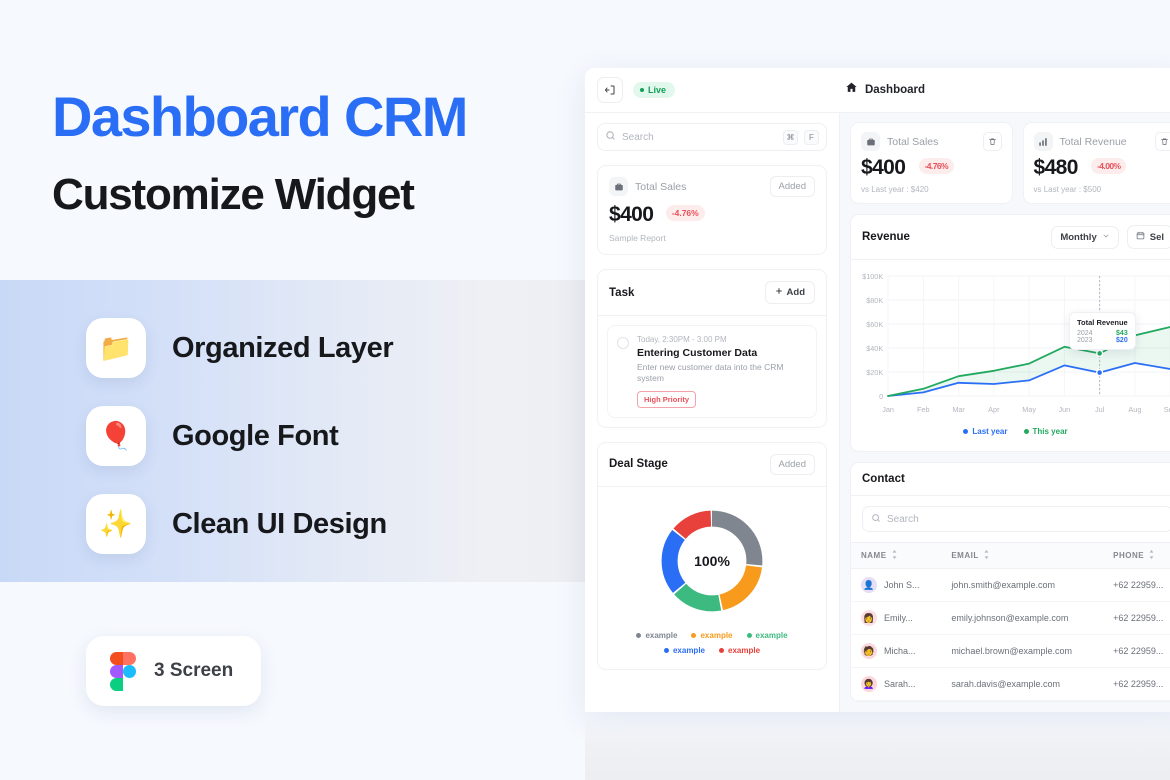 The width and height of the screenshot is (1170, 780). What do you see at coordinates (637, 238) in the screenshot?
I see `metric-note: Sample Report` at bounding box center [637, 238].